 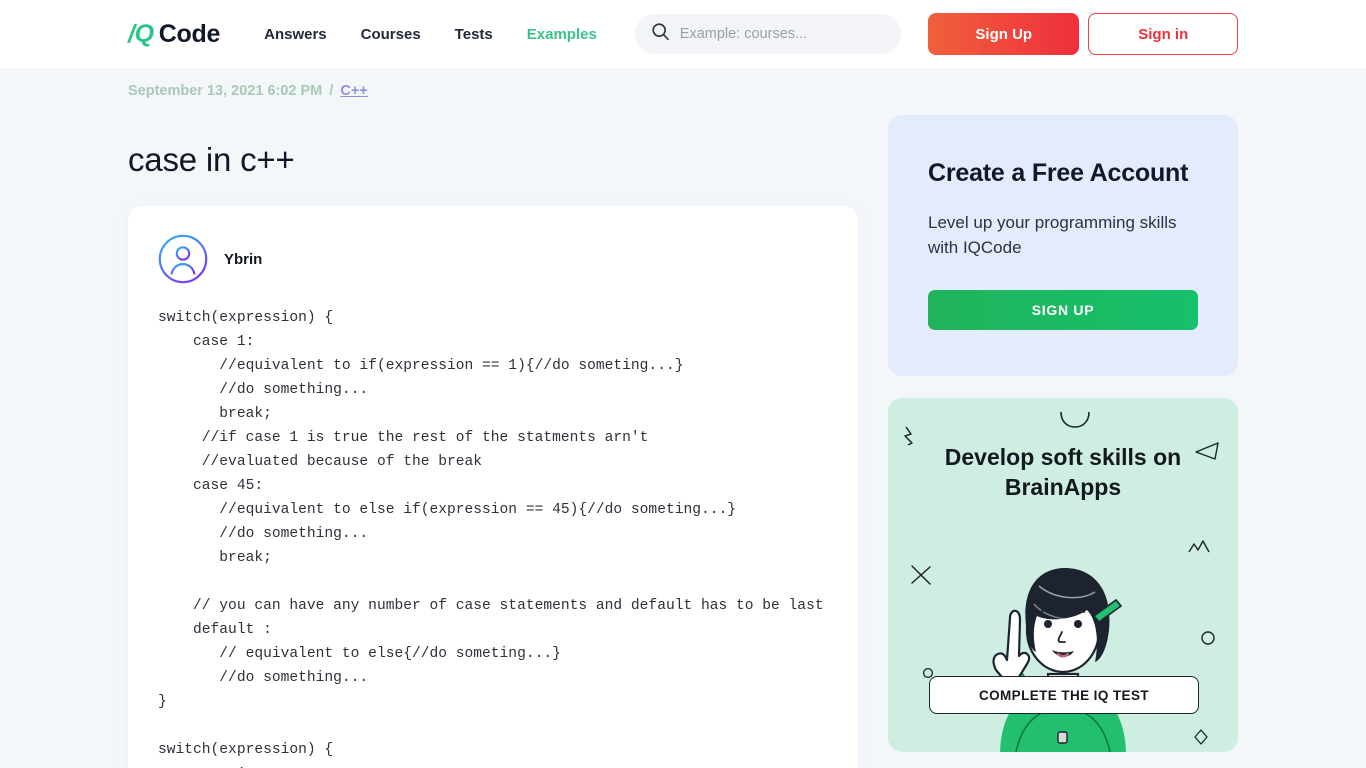 I want to click on post-meta: September 13, 2021 6:02 PM / C++, so click(x=493, y=83).